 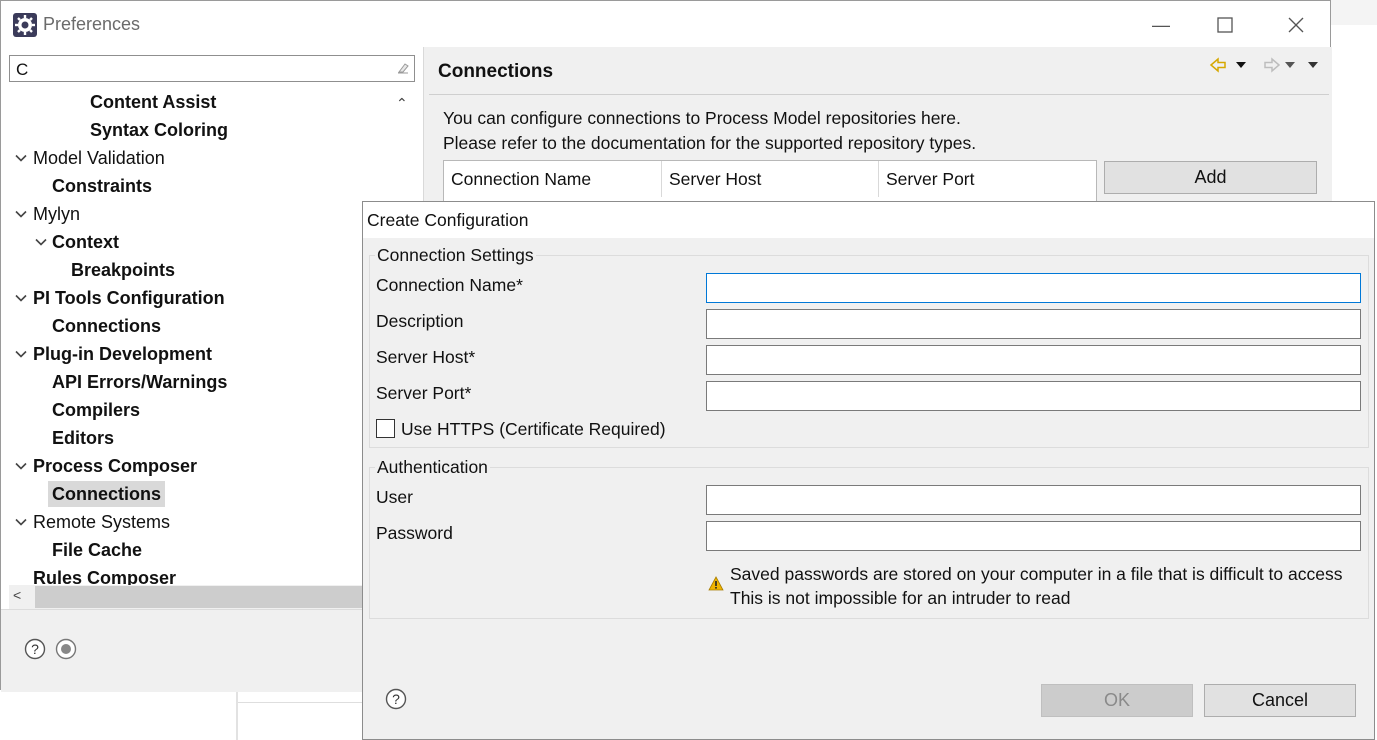 I want to click on warning-icon, so click(x=716, y=583).